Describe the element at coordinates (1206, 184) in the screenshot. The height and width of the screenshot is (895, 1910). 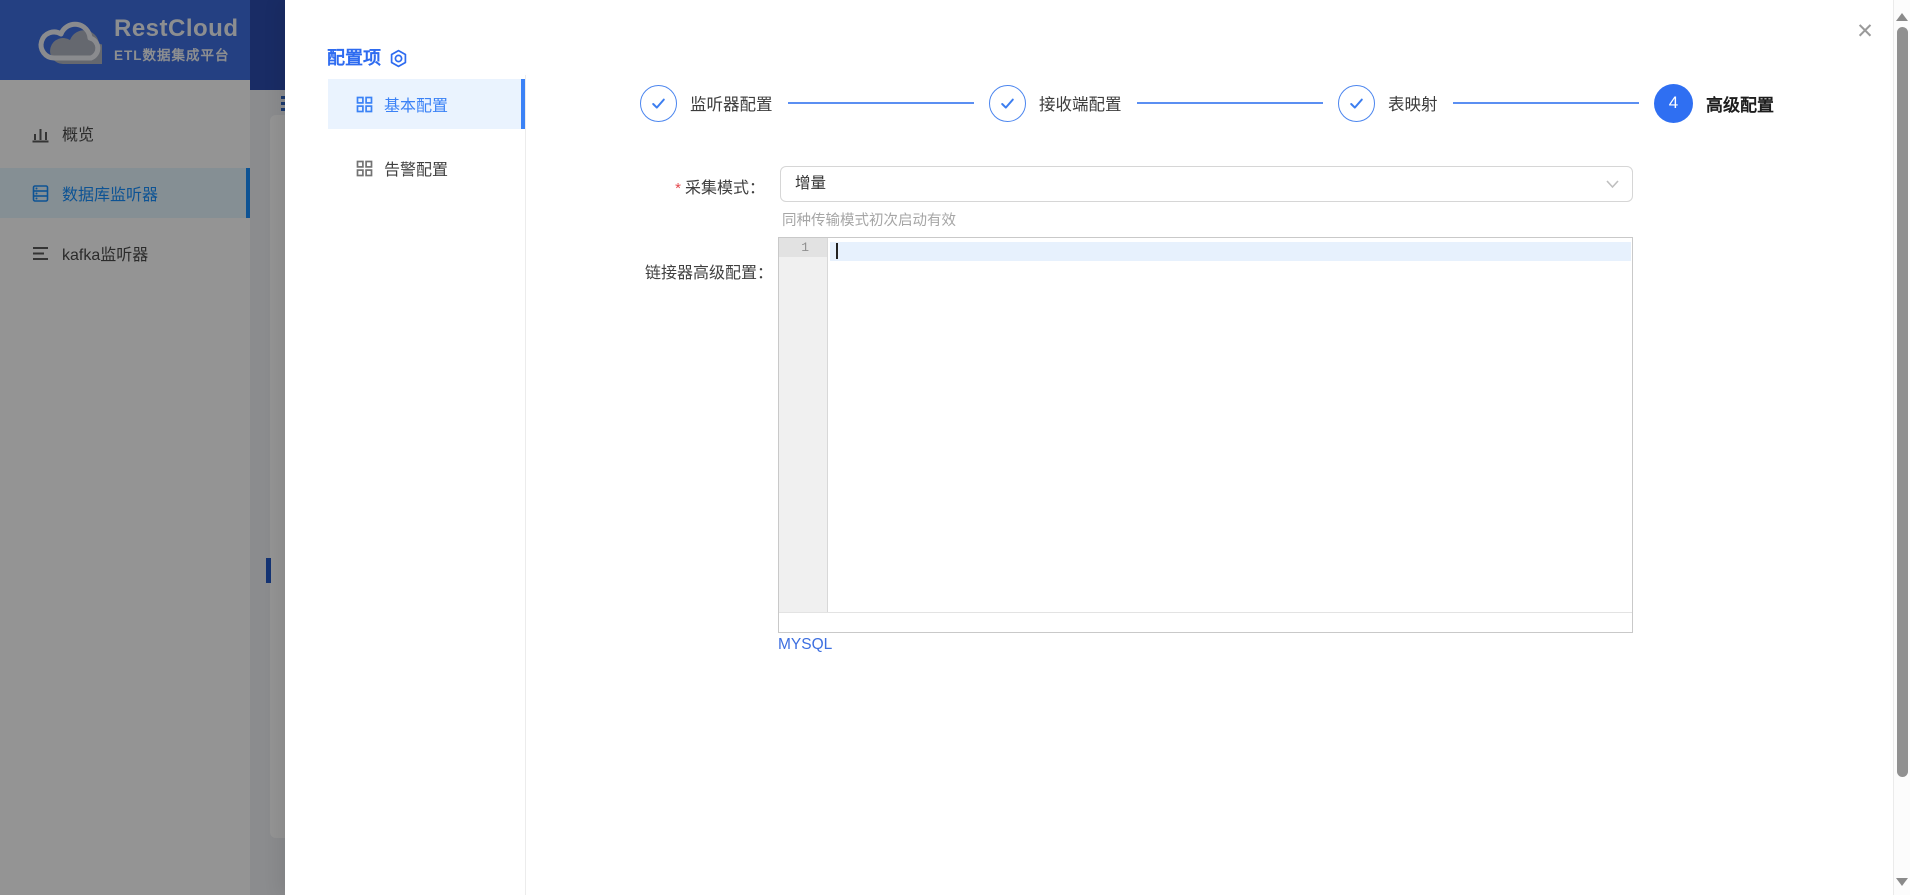
I see `collect-mode-select: 增量` at that location.